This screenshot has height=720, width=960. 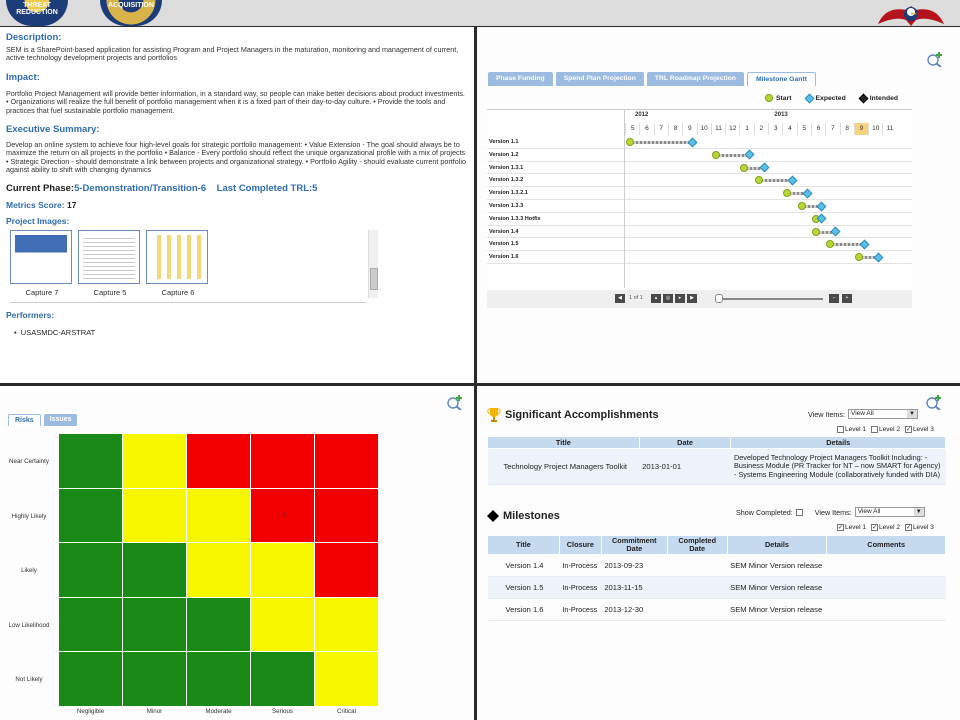 I want to click on tab-trl-roadmap-projection: TRL Roadmap Projection, so click(x=695, y=79).